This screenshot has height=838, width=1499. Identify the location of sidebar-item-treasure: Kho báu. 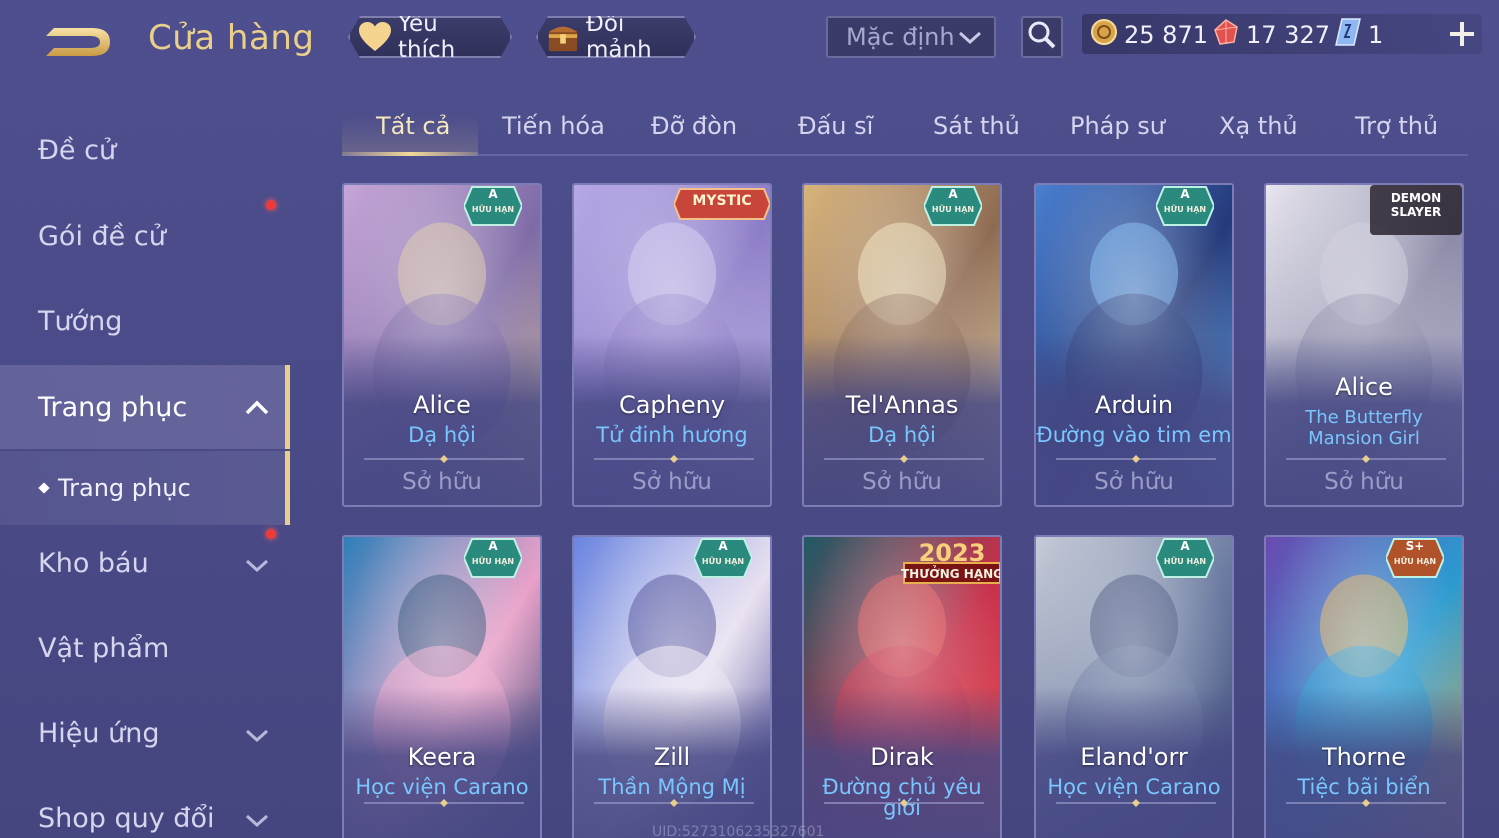
(145, 563).